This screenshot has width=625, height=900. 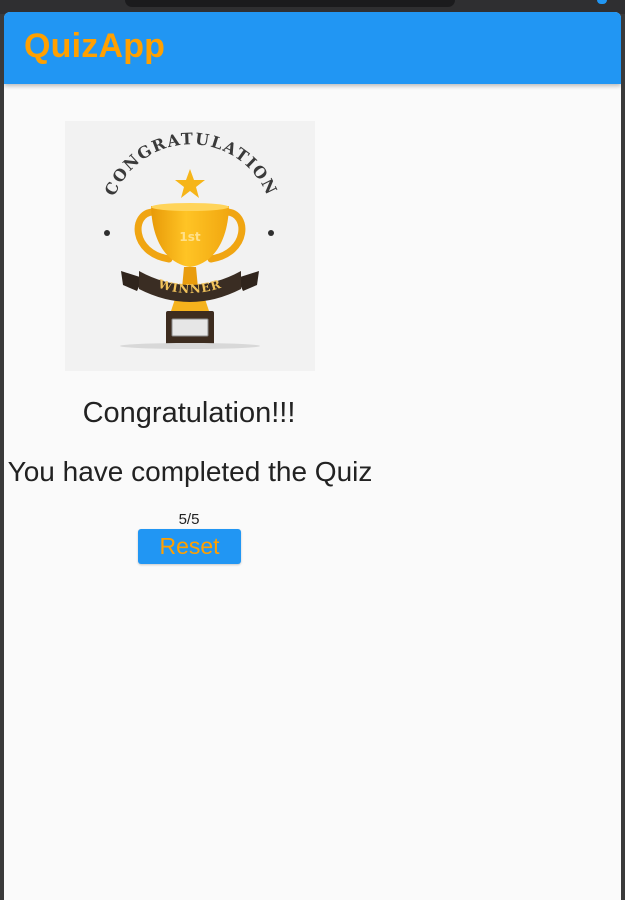 I want to click on camera-notch, so click(x=290, y=3).